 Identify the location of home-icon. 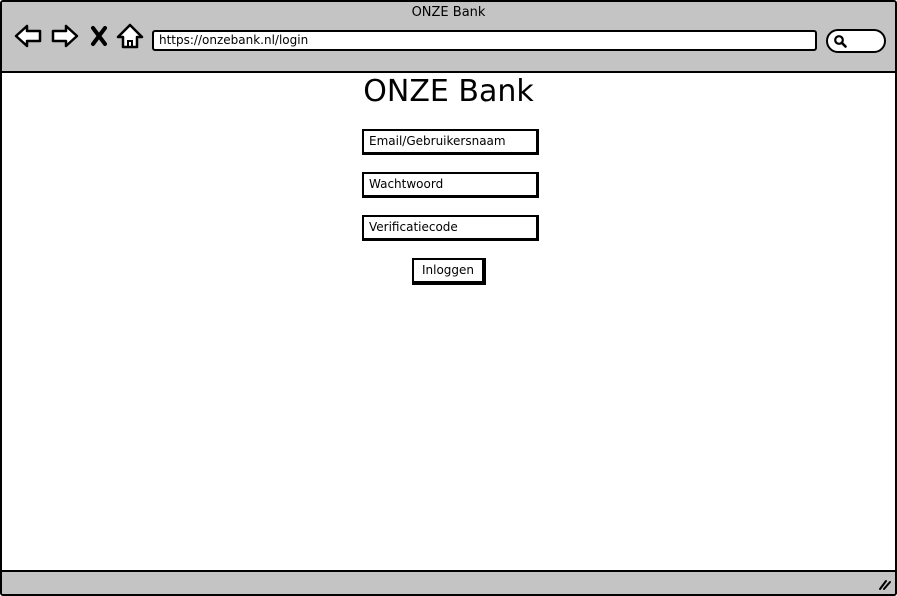
(130, 36).